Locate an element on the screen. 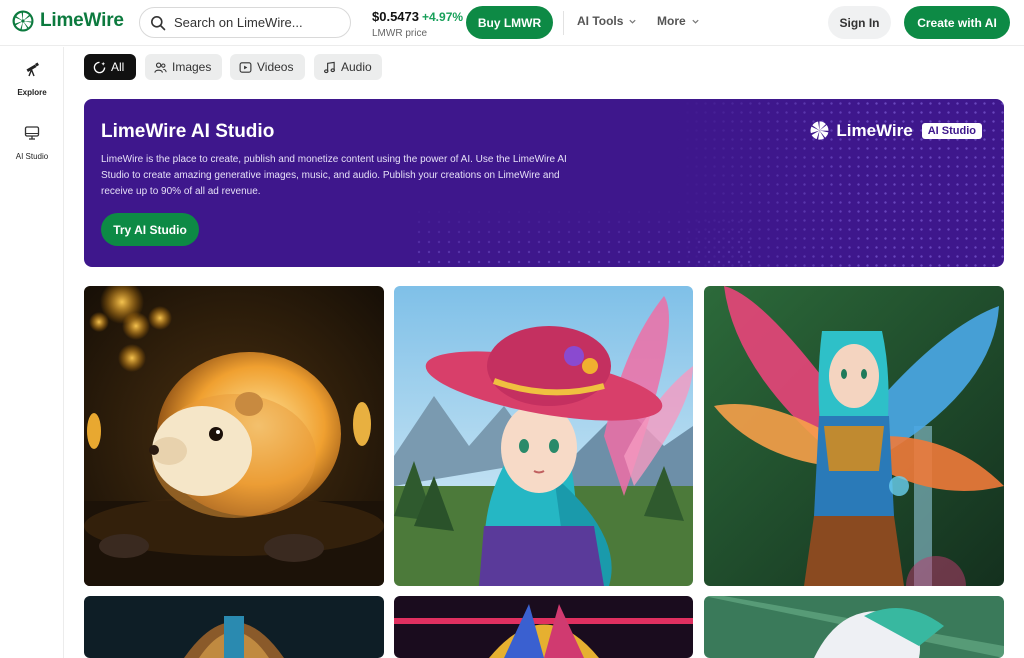 Image resolution: width=1024 pixels, height=658 pixels. monitor-icon is located at coordinates (32, 133).